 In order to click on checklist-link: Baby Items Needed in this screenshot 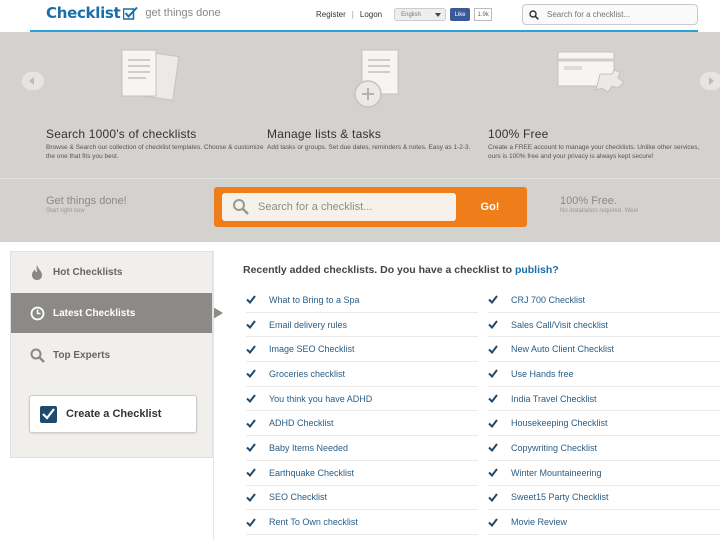, I will do `click(308, 448)`.